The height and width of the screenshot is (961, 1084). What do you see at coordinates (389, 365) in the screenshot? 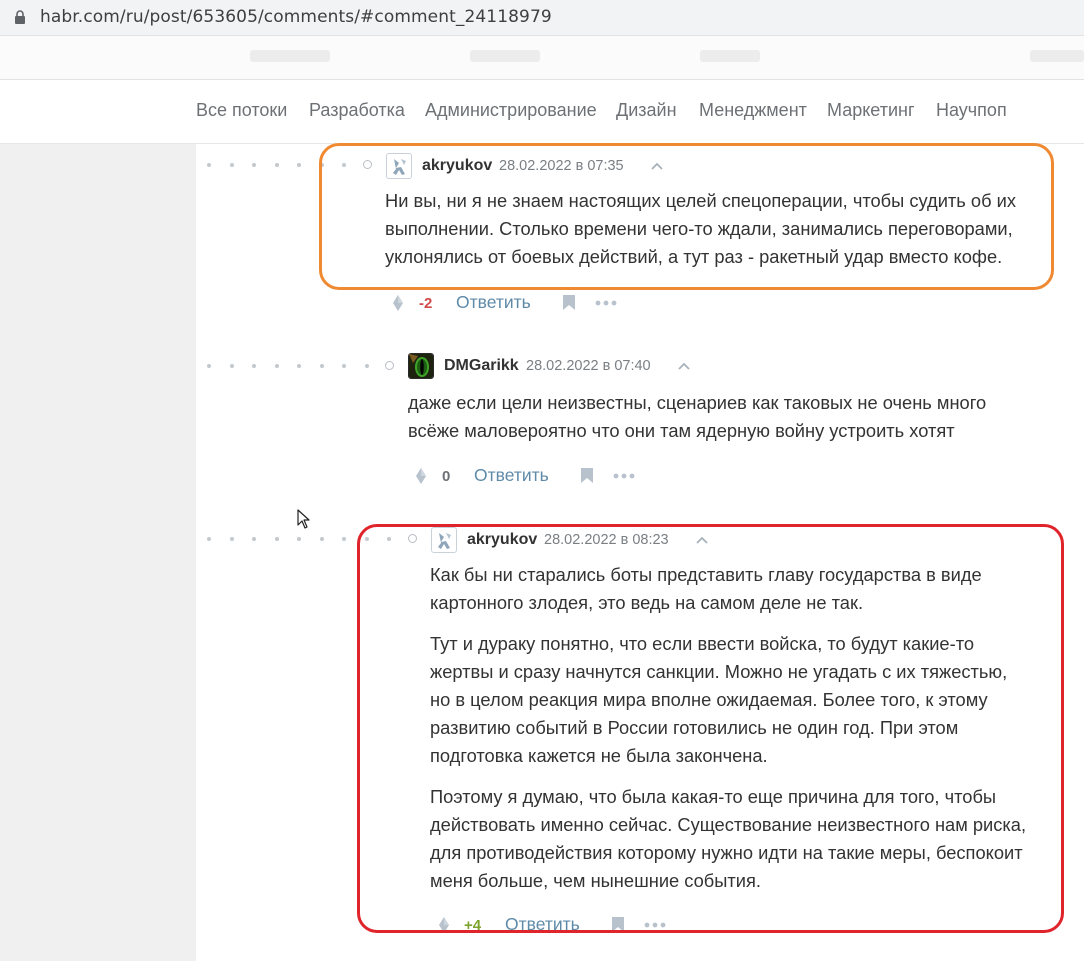
I see `thread-node` at bounding box center [389, 365].